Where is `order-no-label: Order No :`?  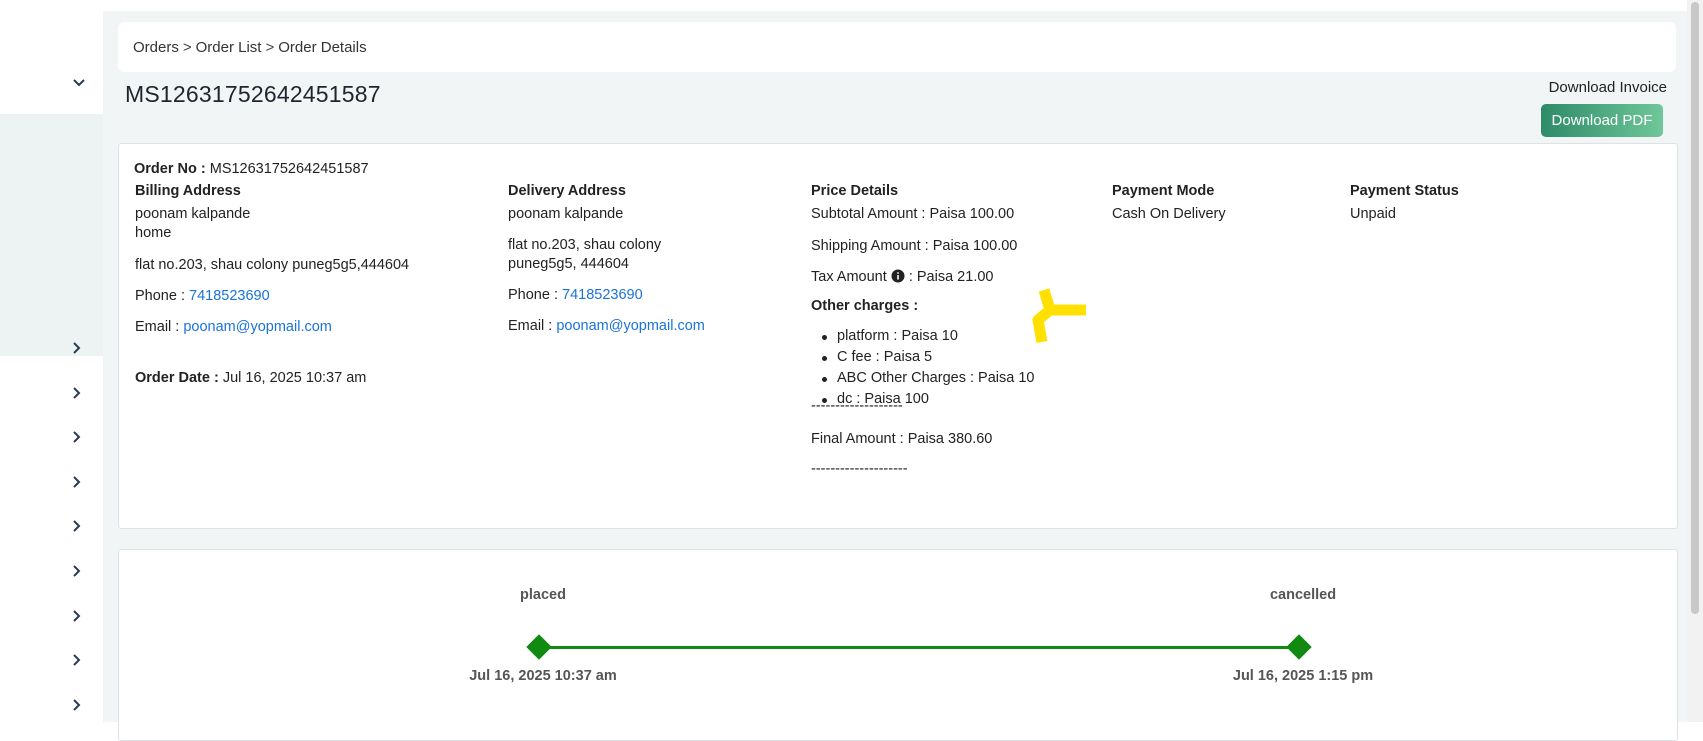
order-no-label: Order No : is located at coordinates (170, 169).